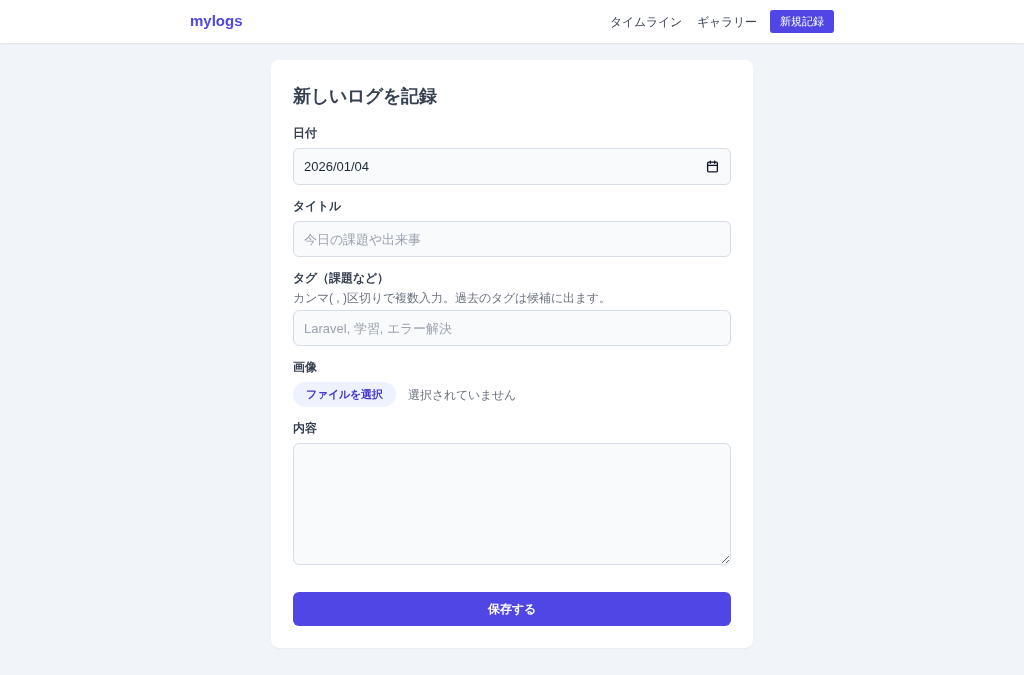 This screenshot has width=1024, height=675. I want to click on logo: mylogs, so click(216, 21).